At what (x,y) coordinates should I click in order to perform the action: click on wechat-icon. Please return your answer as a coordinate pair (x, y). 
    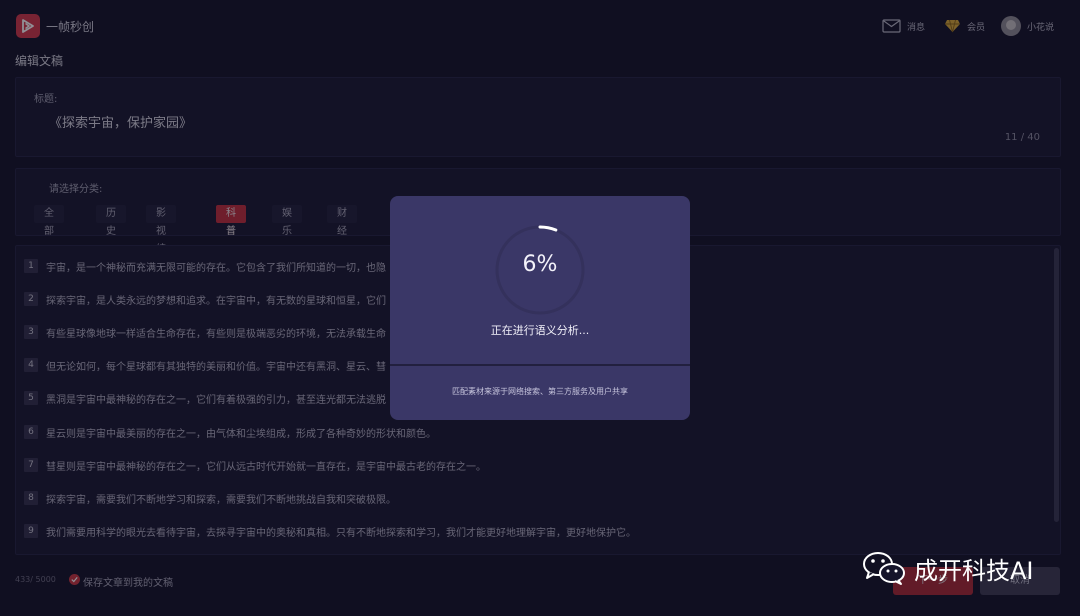
    Looking at the image, I should click on (884, 568).